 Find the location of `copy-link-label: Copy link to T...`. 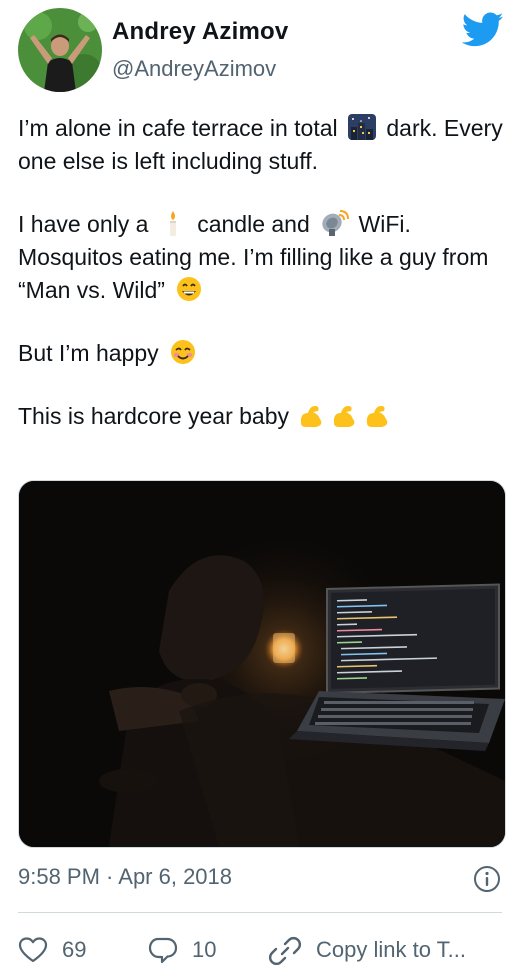

copy-link-label: Copy link to T... is located at coordinates (391, 949).